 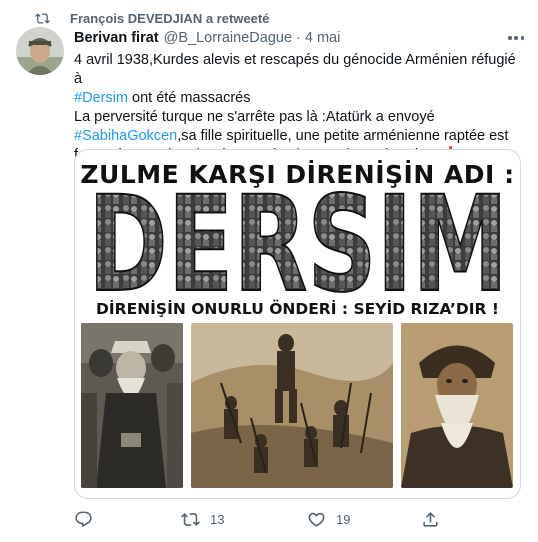 I want to click on tweet-time: 4 mai, so click(x=322, y=38).